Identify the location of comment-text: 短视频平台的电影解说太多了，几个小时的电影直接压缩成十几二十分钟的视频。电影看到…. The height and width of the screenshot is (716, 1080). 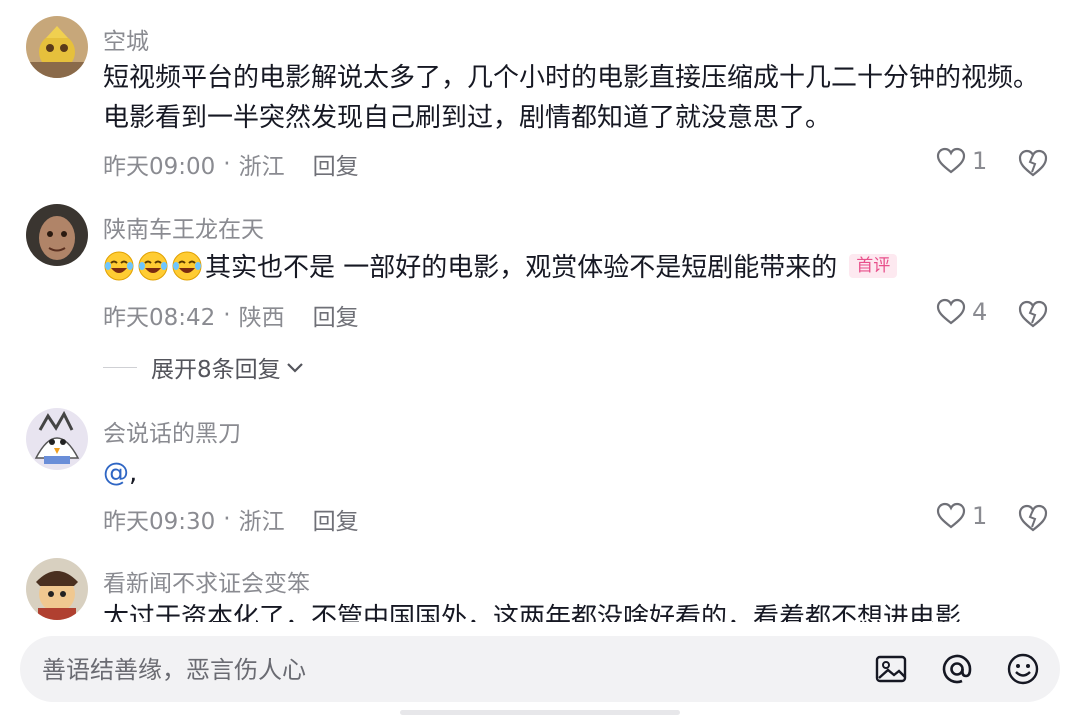
(571, 98).